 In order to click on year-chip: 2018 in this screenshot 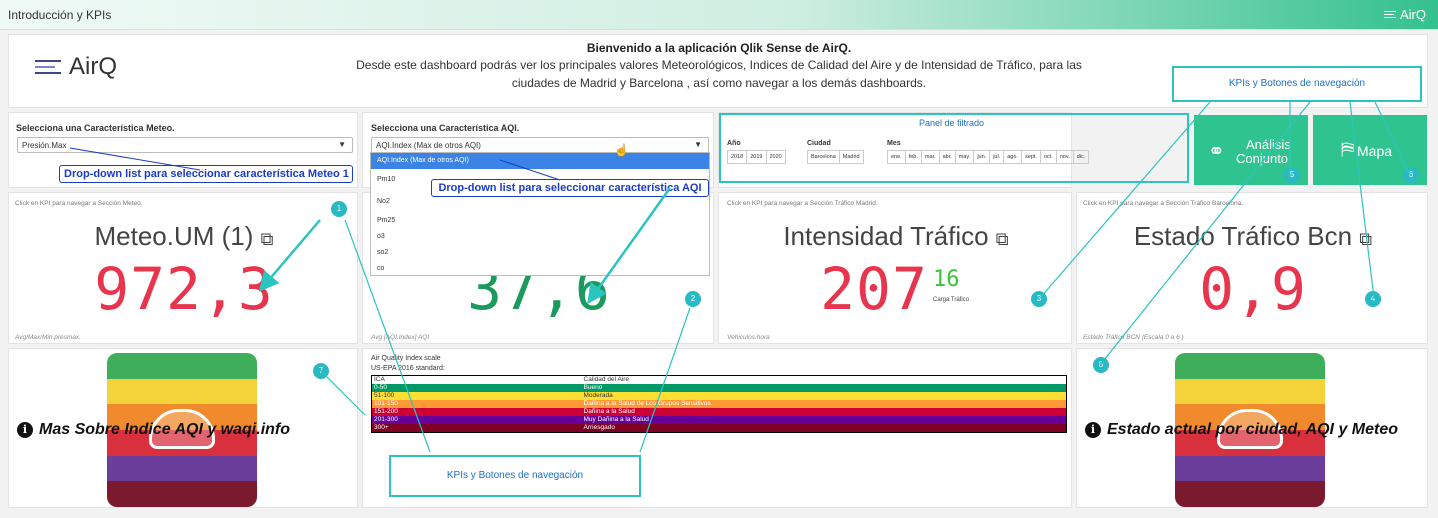, I will do `click(738, 157)`.